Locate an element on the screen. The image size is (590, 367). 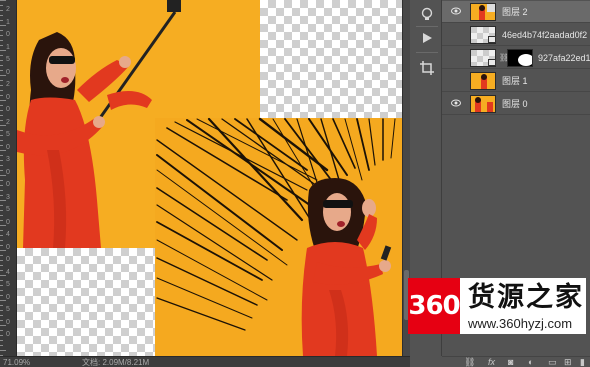
layer-row: 46ed4b74f2aadad0f2 is located at coordinates (516, 35).